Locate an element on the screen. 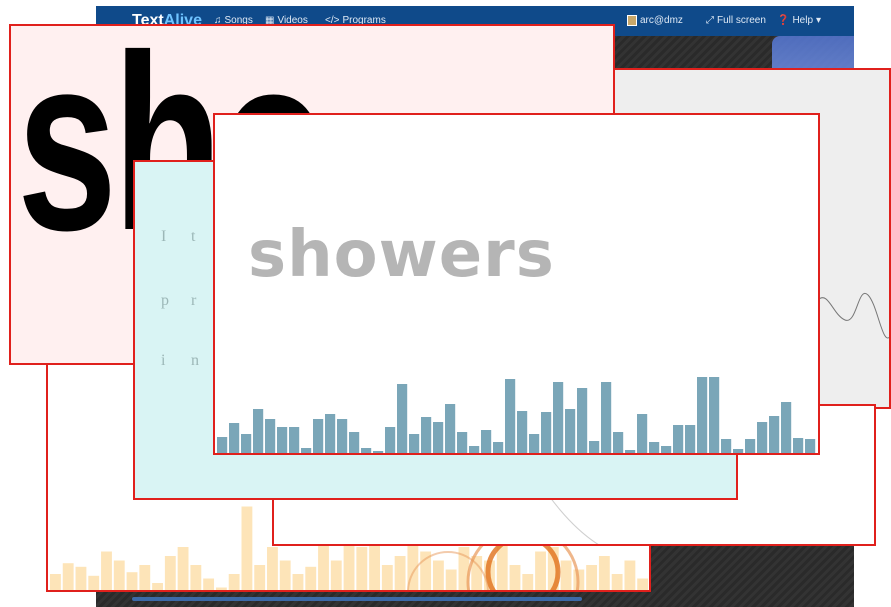 Image resolution: width=891 pixels, height=607 pixels. nav-user-label: arc@dmz is located at coordinates (661, 20).